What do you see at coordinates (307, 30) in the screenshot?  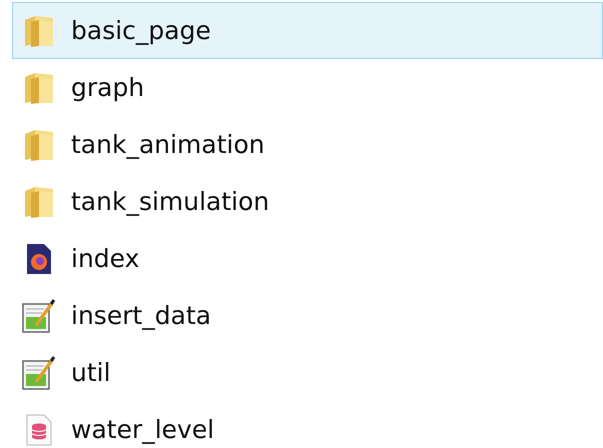 I see `file-item: basic_page` at bounding box center [307, 30].